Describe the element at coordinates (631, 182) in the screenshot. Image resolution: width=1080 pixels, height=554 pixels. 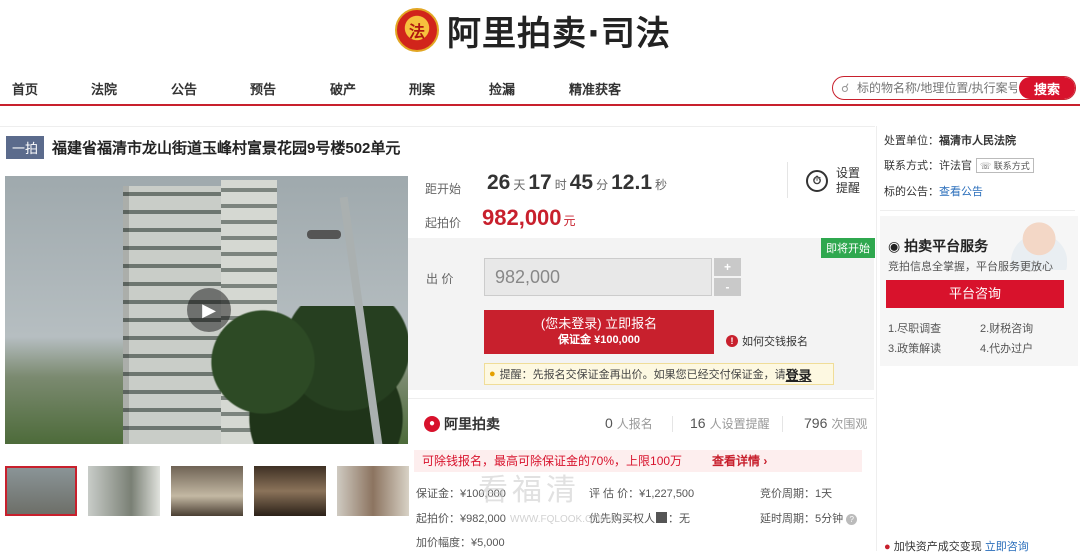
I see `seconds-value: 12.1` at that location.